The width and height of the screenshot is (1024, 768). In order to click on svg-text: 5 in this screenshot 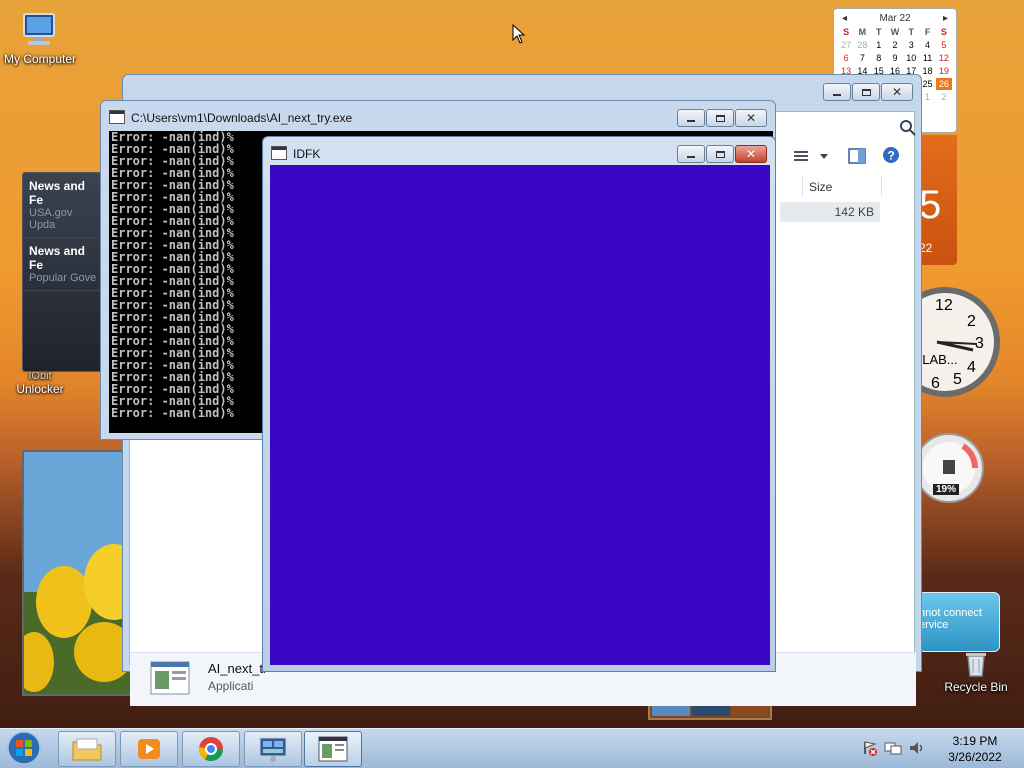, I will do `click(957, 379)`.